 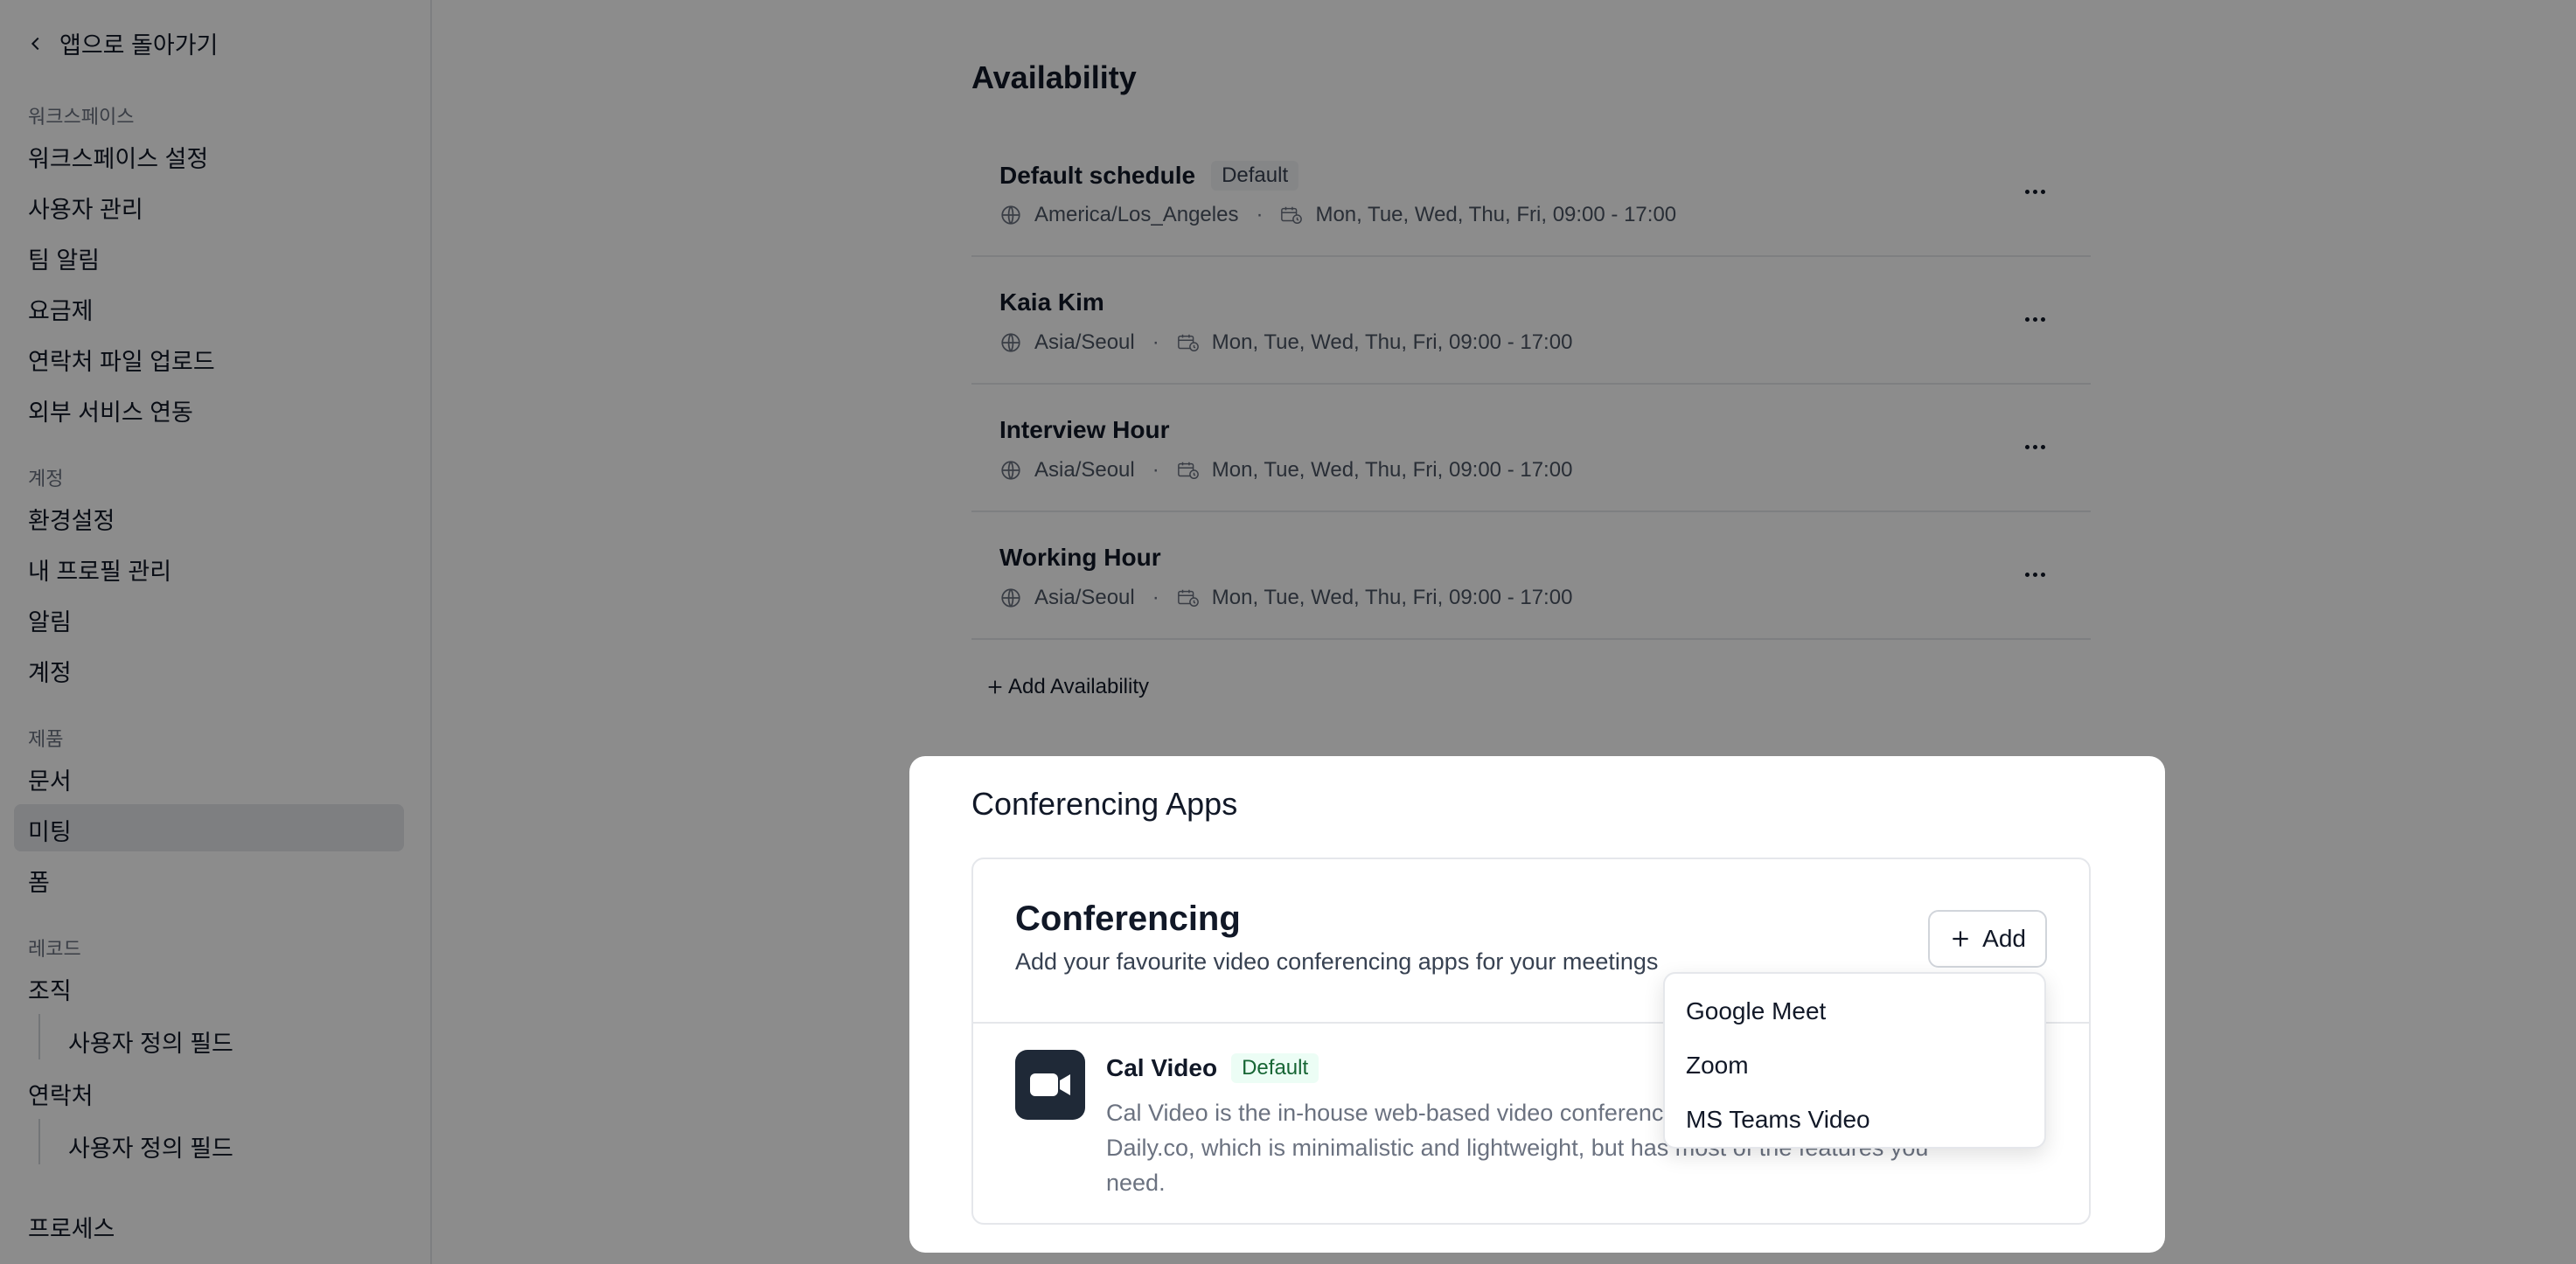 What do you see at coordinates (1854, 1120) in the screenshot?
I see `dropdown-option-ms-teams: MS Teams Video` at bounding box center [1854, 1120].